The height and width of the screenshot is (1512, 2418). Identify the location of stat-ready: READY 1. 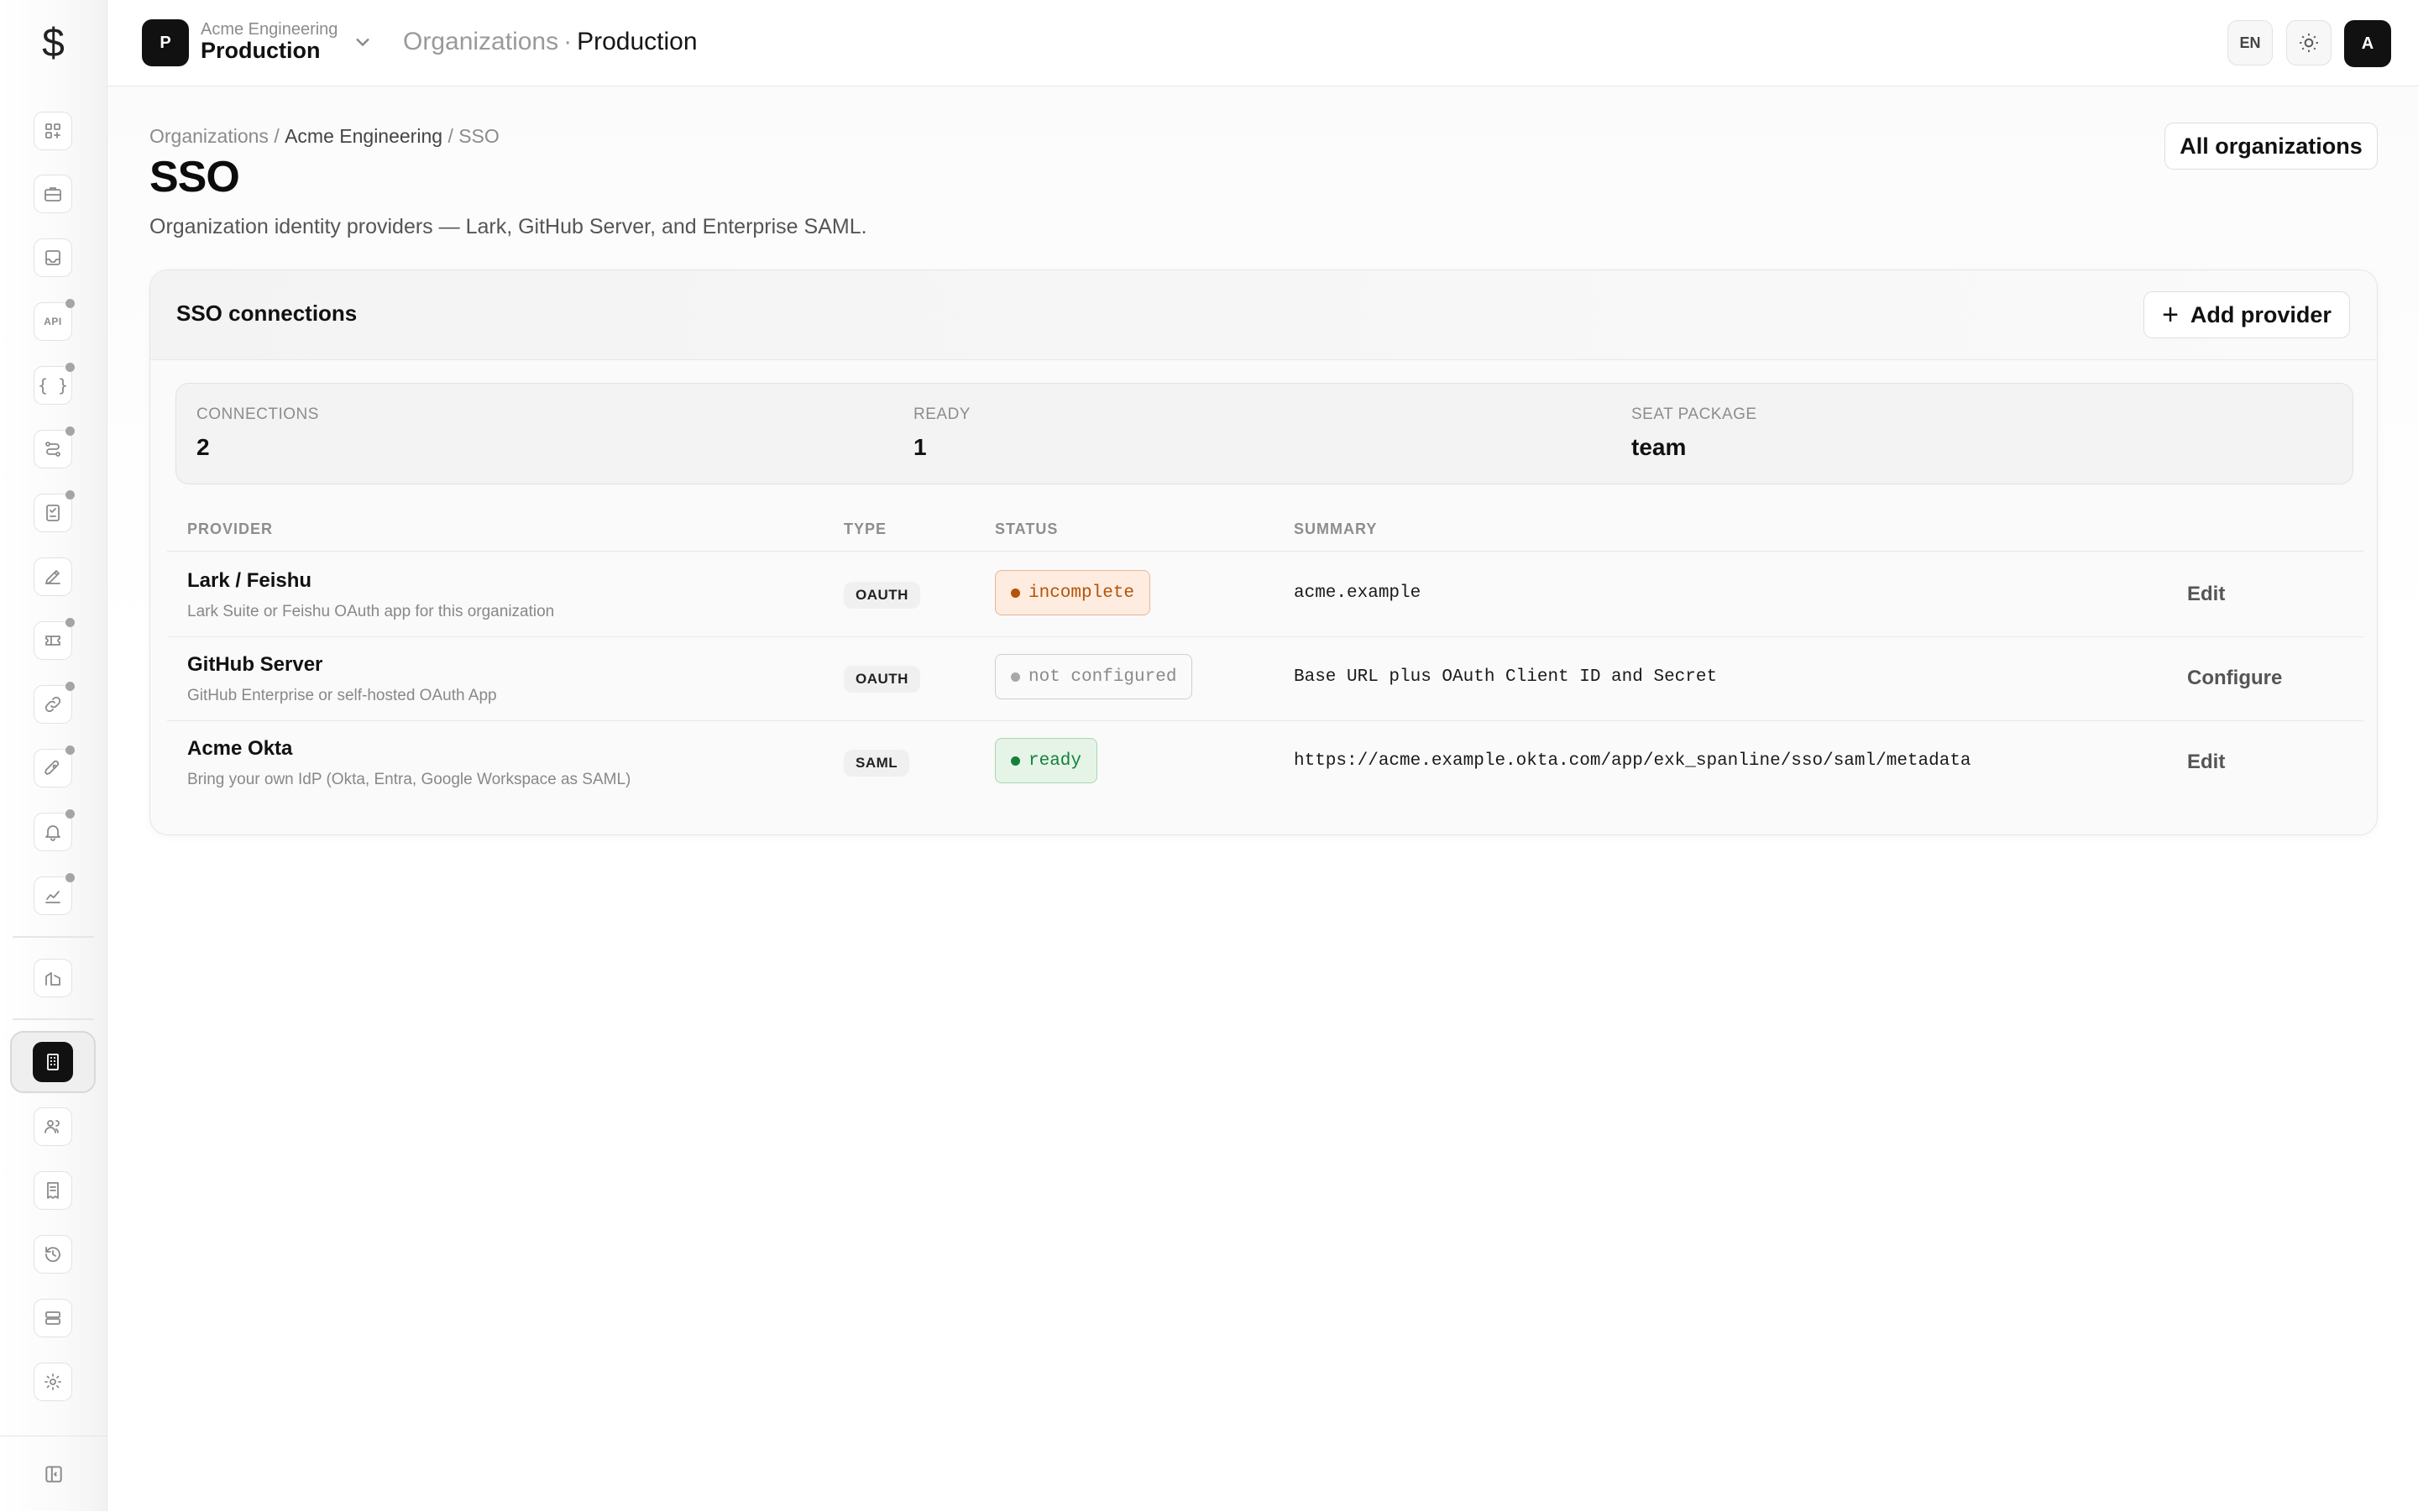
(942, 432).